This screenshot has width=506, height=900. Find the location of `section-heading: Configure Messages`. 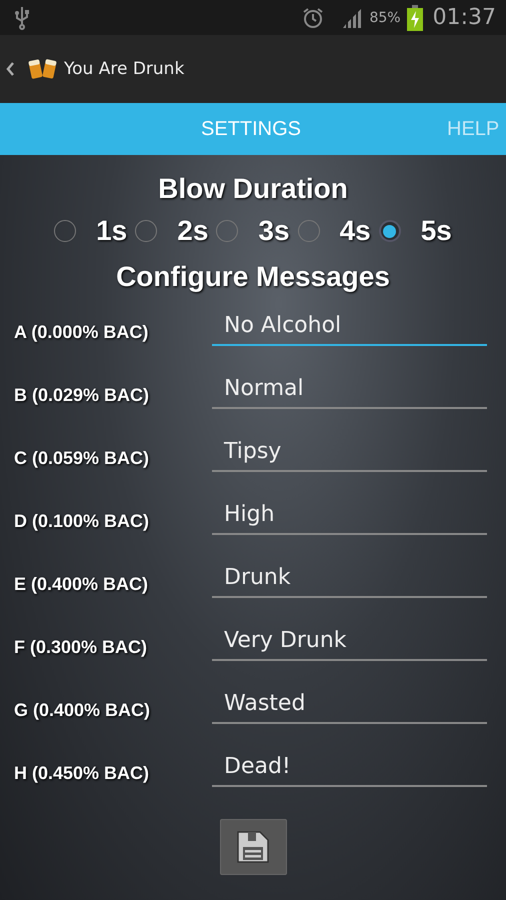

section-heading: Configure Messages is located at coordinates (253, 277).